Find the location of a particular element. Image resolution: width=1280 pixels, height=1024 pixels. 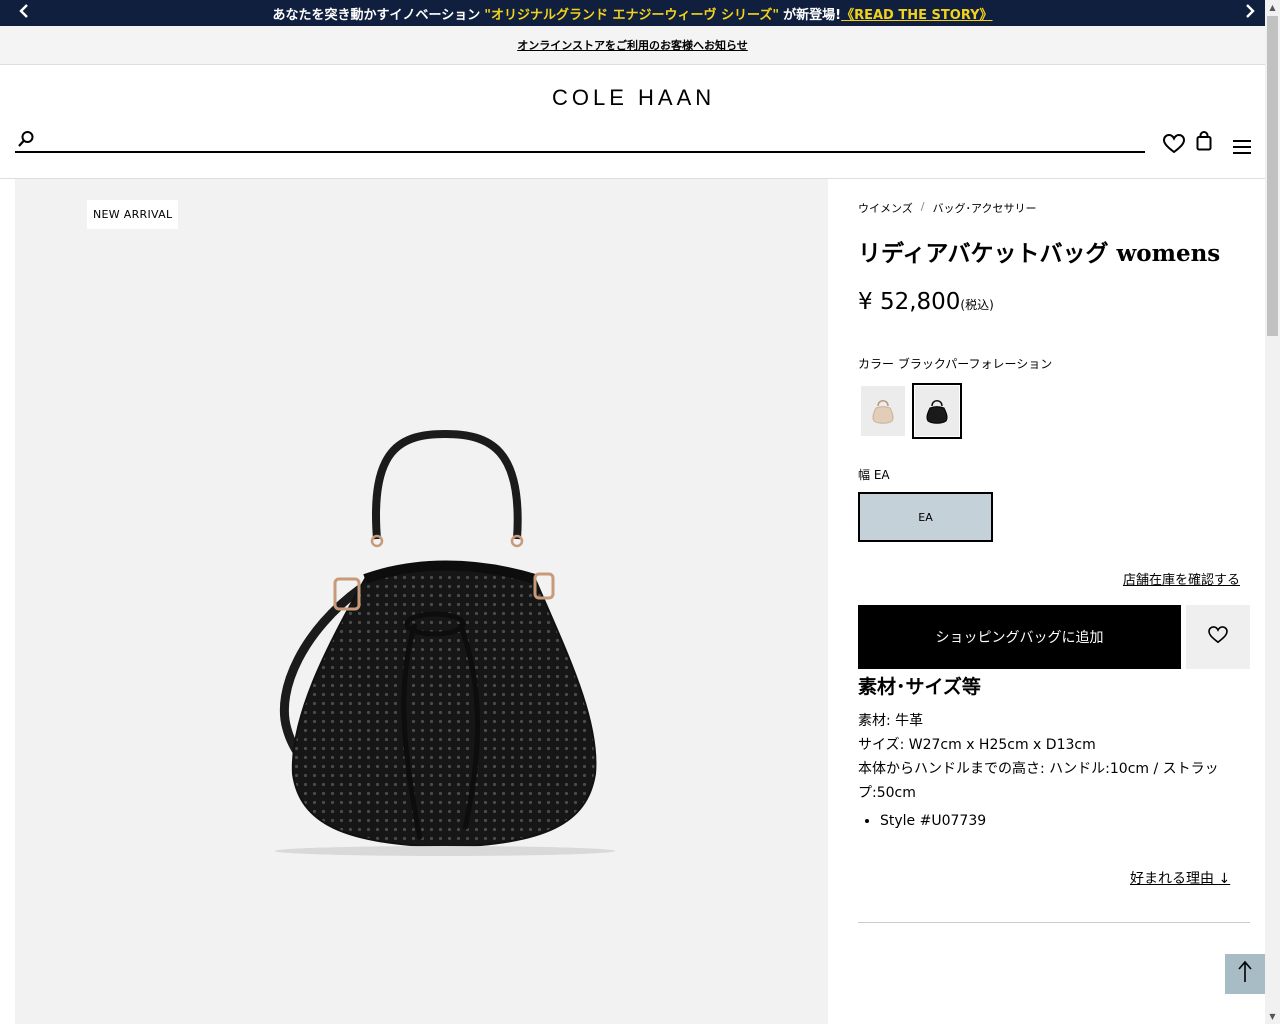

site-header: COLE HAAN is located at coordinates (632, 122).